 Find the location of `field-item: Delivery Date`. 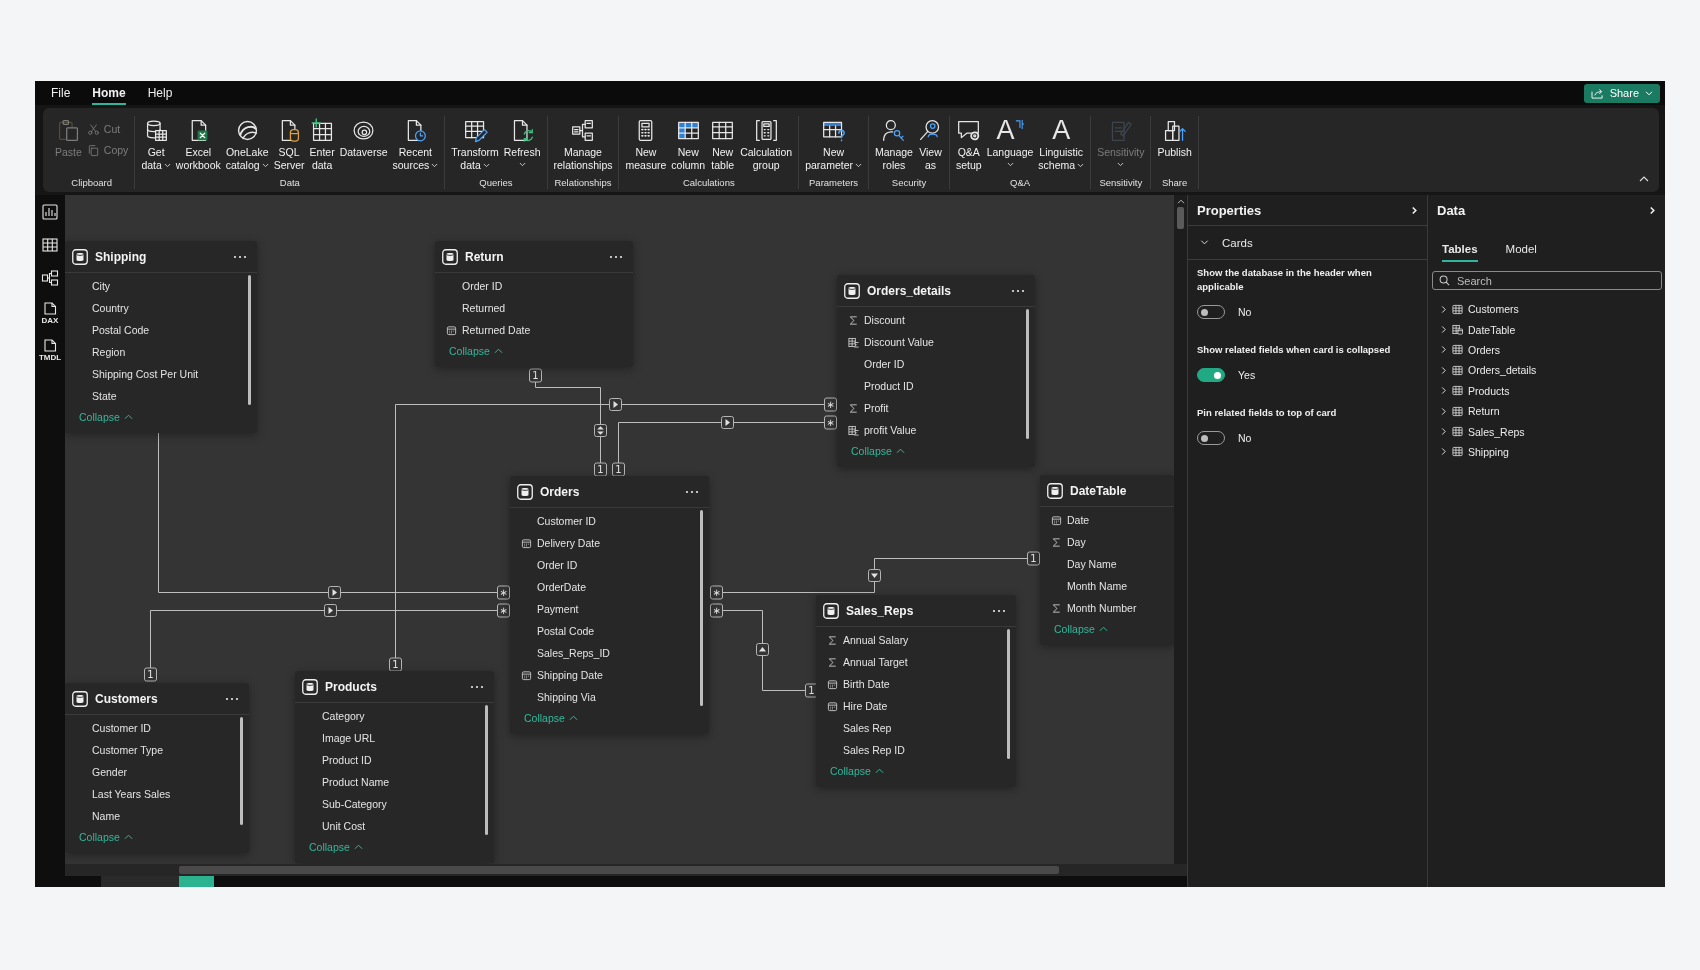

field-item: Delivery Date is located at coordinates (561, 543).